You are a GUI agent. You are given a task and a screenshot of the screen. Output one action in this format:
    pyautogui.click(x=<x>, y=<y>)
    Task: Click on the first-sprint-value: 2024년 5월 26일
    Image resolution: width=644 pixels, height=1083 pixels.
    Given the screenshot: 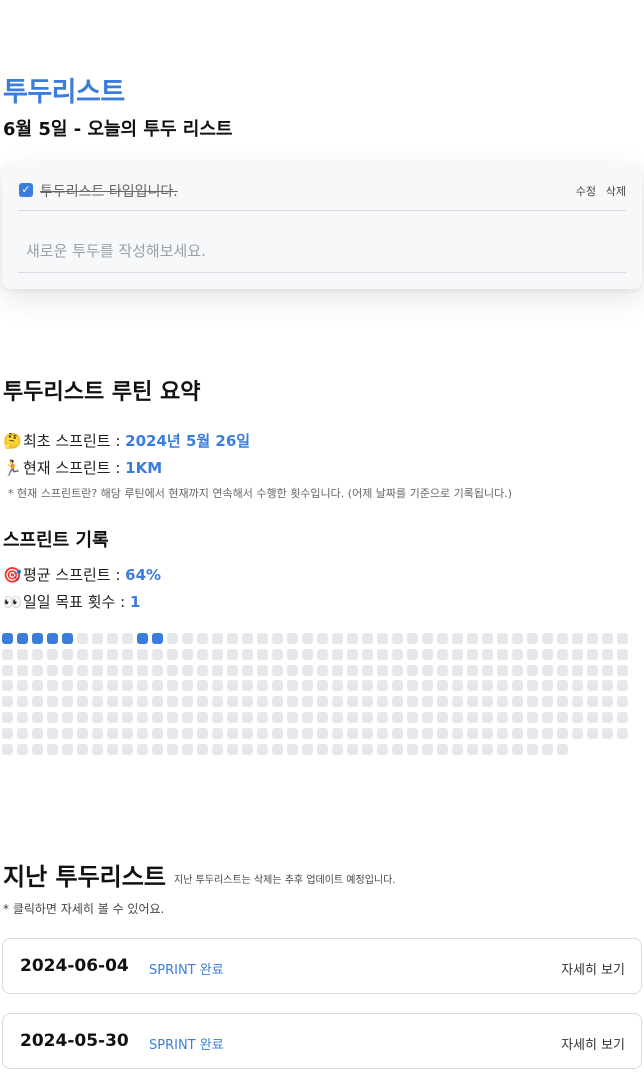 What is the action you would take?
    pyautogui.click(x=188, y=441)
    